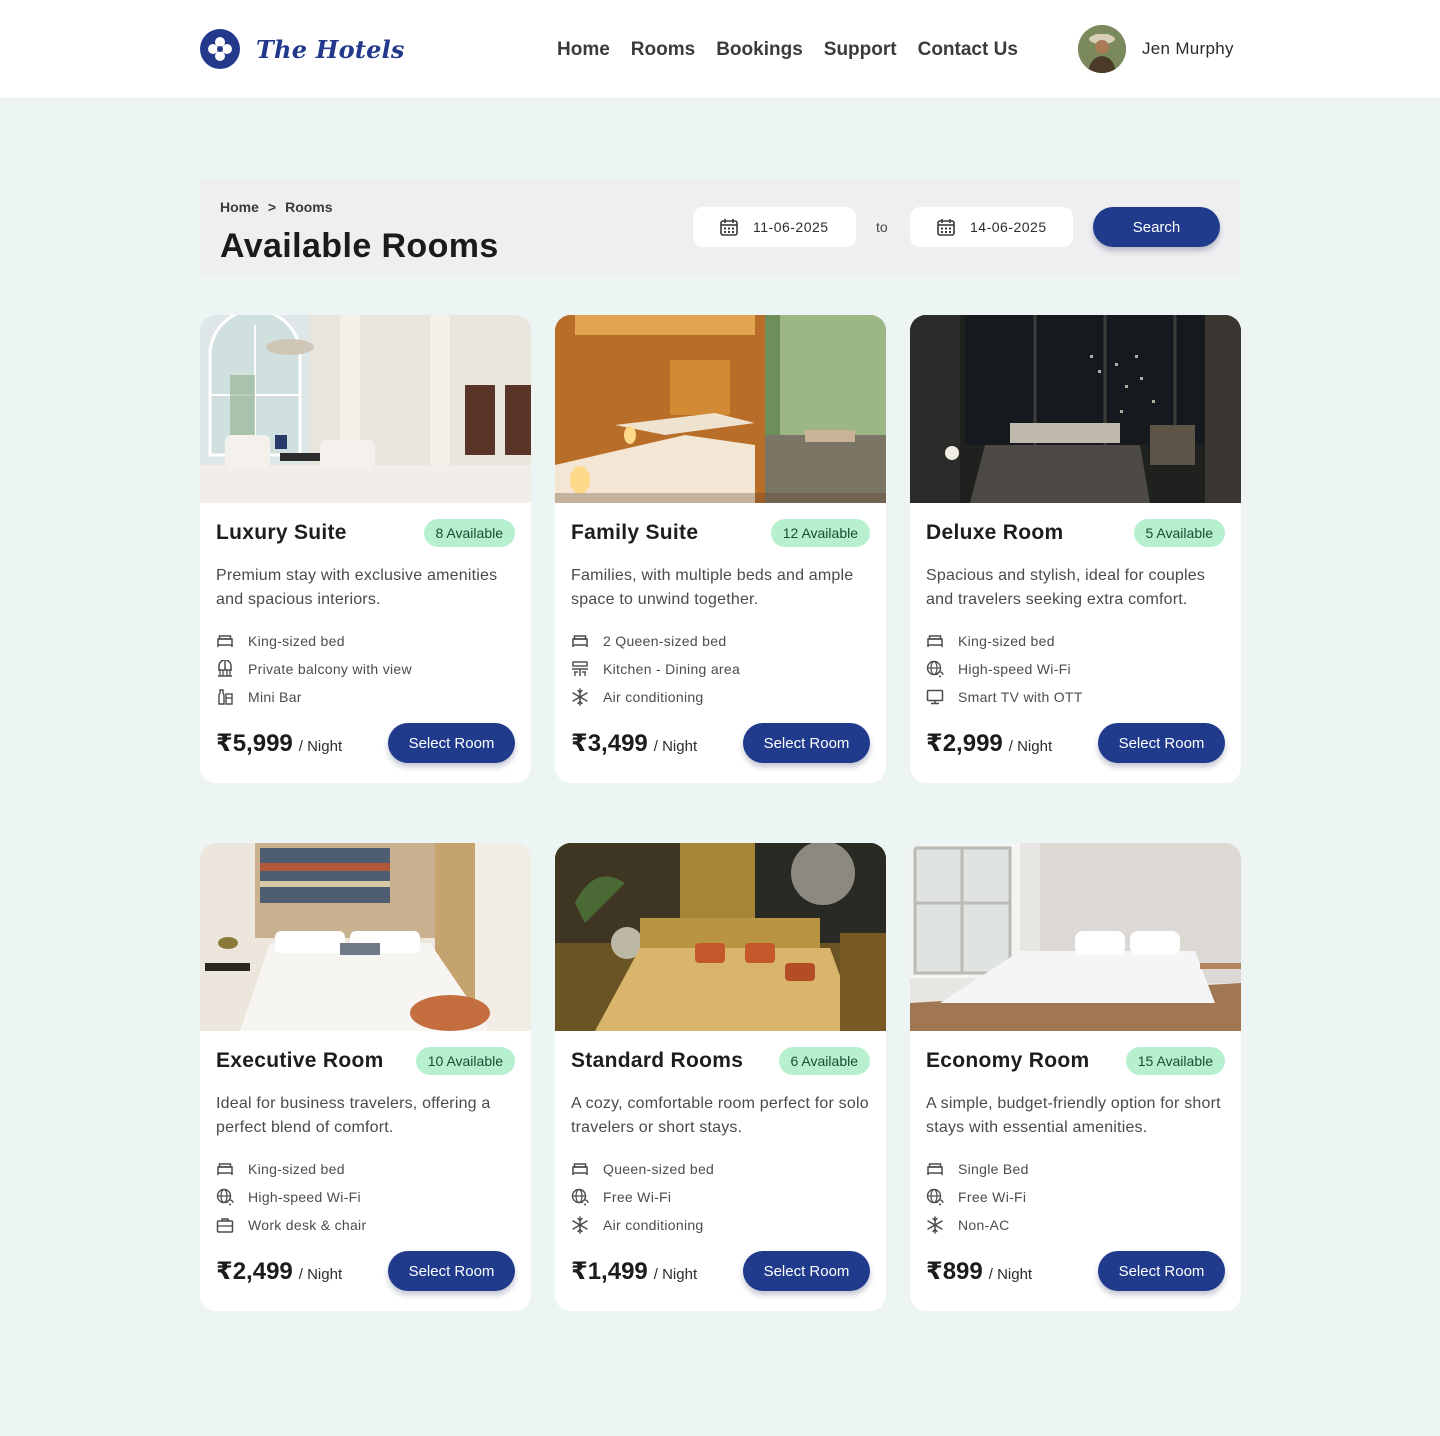  I want to click on main-nav: Home Rooms Bookings Support Contact Us, so click(798, 50).